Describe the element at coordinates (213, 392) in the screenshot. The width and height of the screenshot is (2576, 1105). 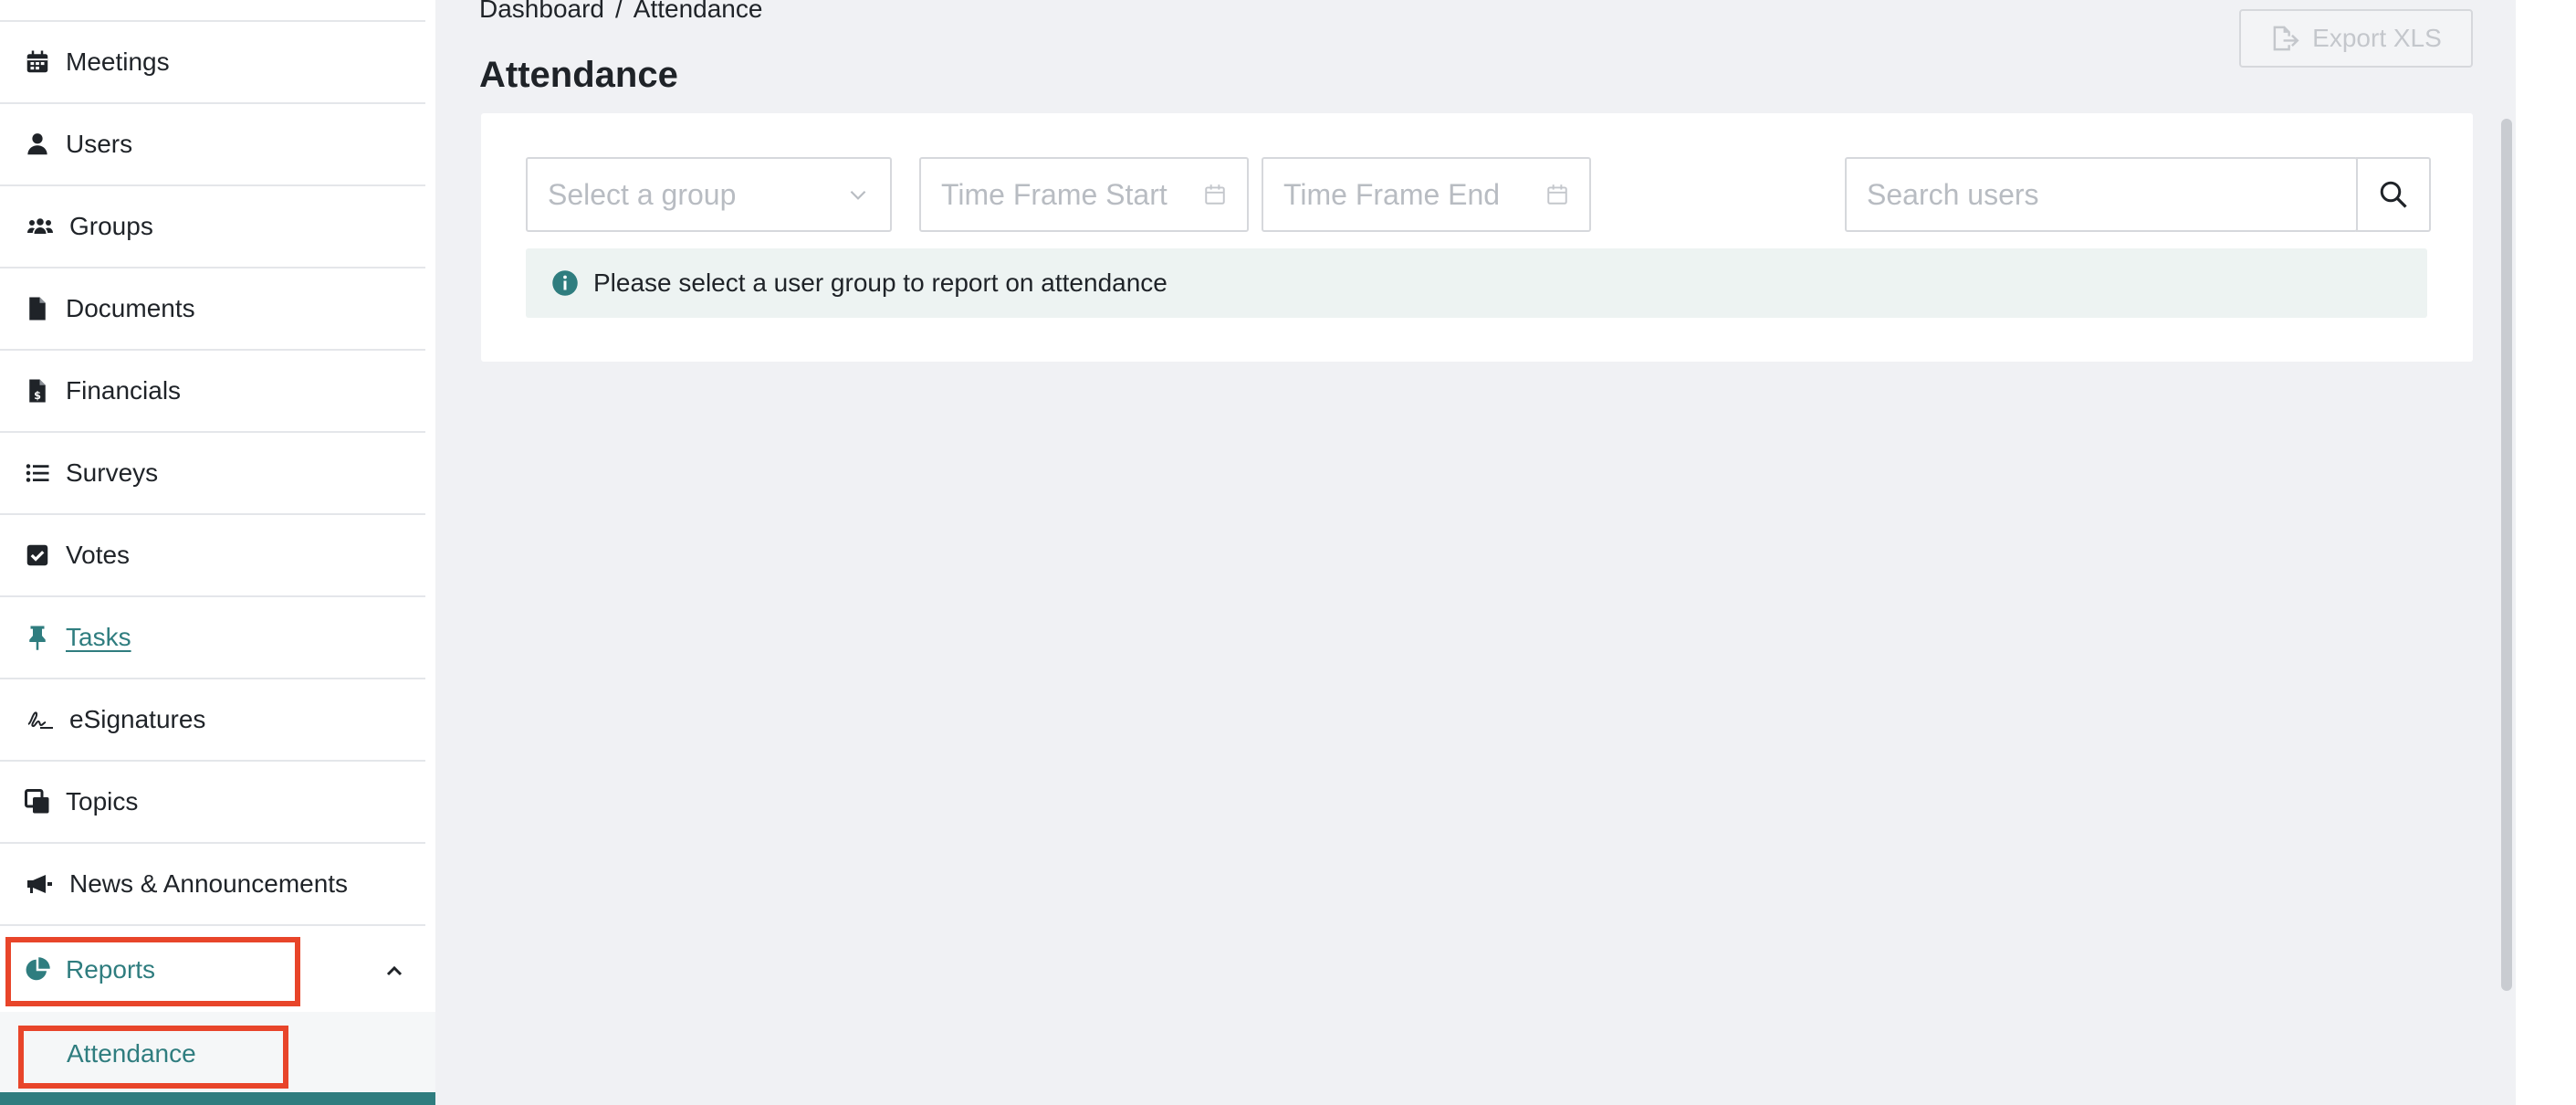
I see `sidebar-item-financials: $ Financials` at that location.